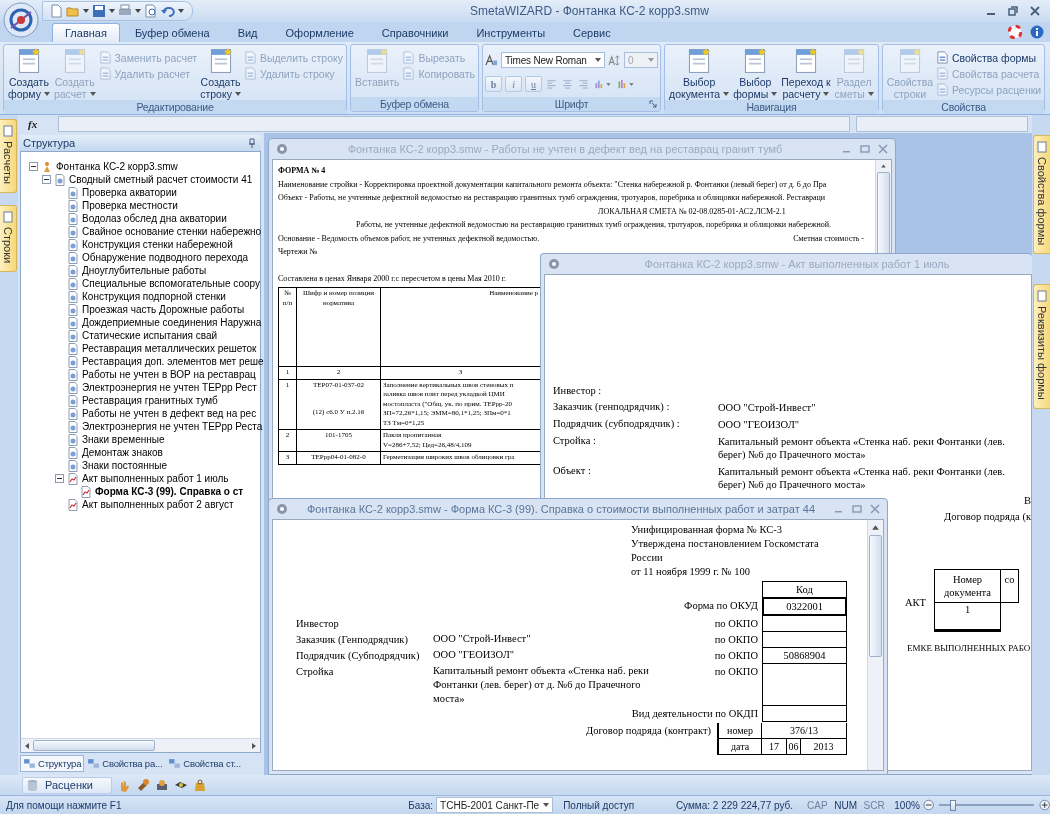 The width and height of the screenshot is (1050, 814). Describe the element at coordinates (161, 179) in the screenshot. I see `tree-item: Сводный сметный расчет стоимости 41` at that location.